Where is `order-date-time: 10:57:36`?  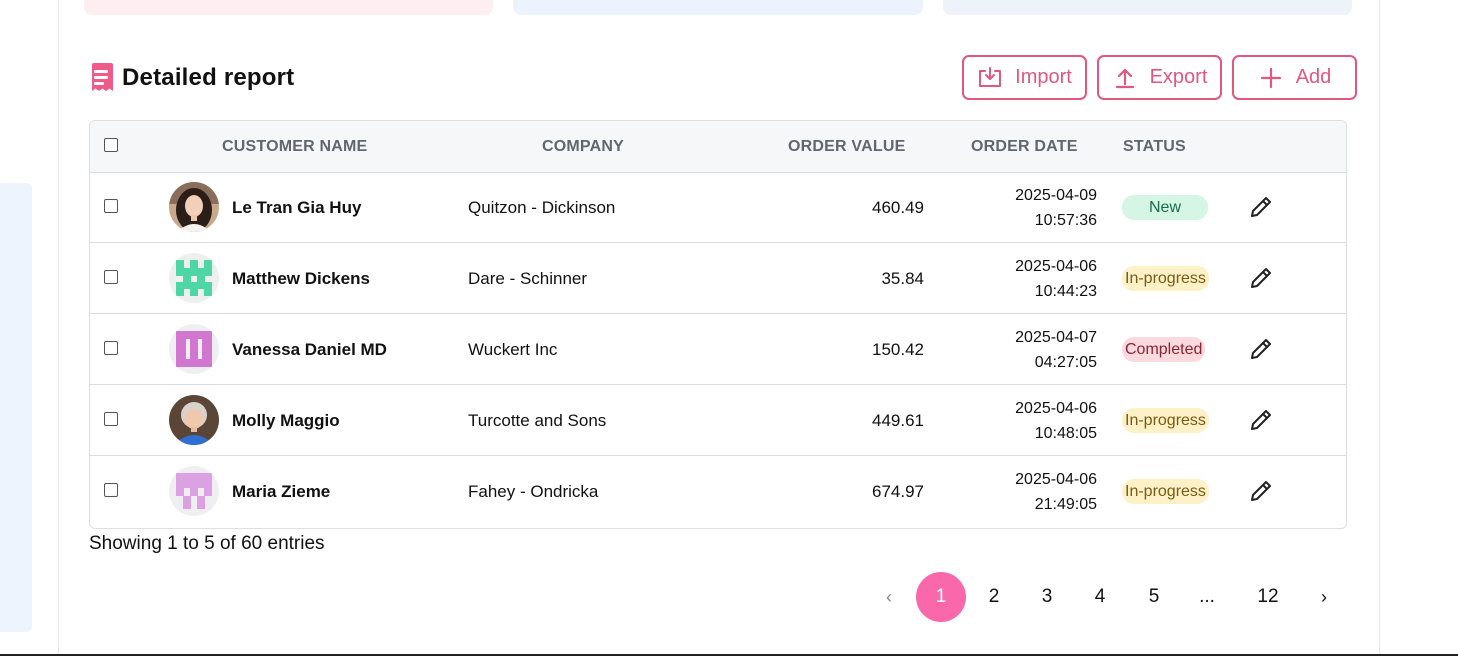
order-date-time: 10:57:36 is located at coordinates (1065, 220).